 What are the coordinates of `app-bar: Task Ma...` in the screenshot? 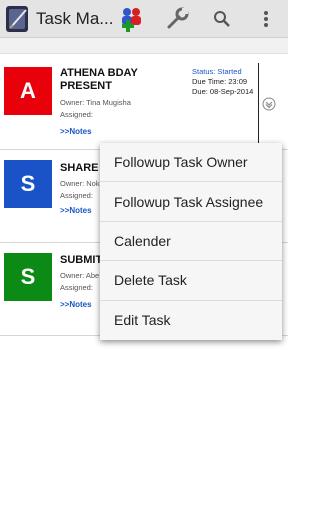 It's located at (144, 19).